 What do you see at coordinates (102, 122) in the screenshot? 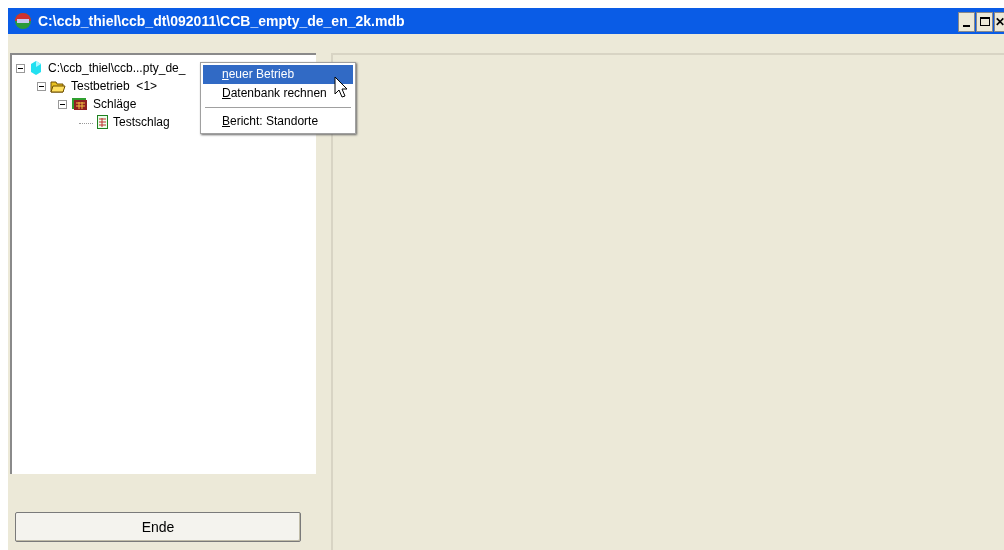
I see `document-icon` at bounding box center [102, 122].